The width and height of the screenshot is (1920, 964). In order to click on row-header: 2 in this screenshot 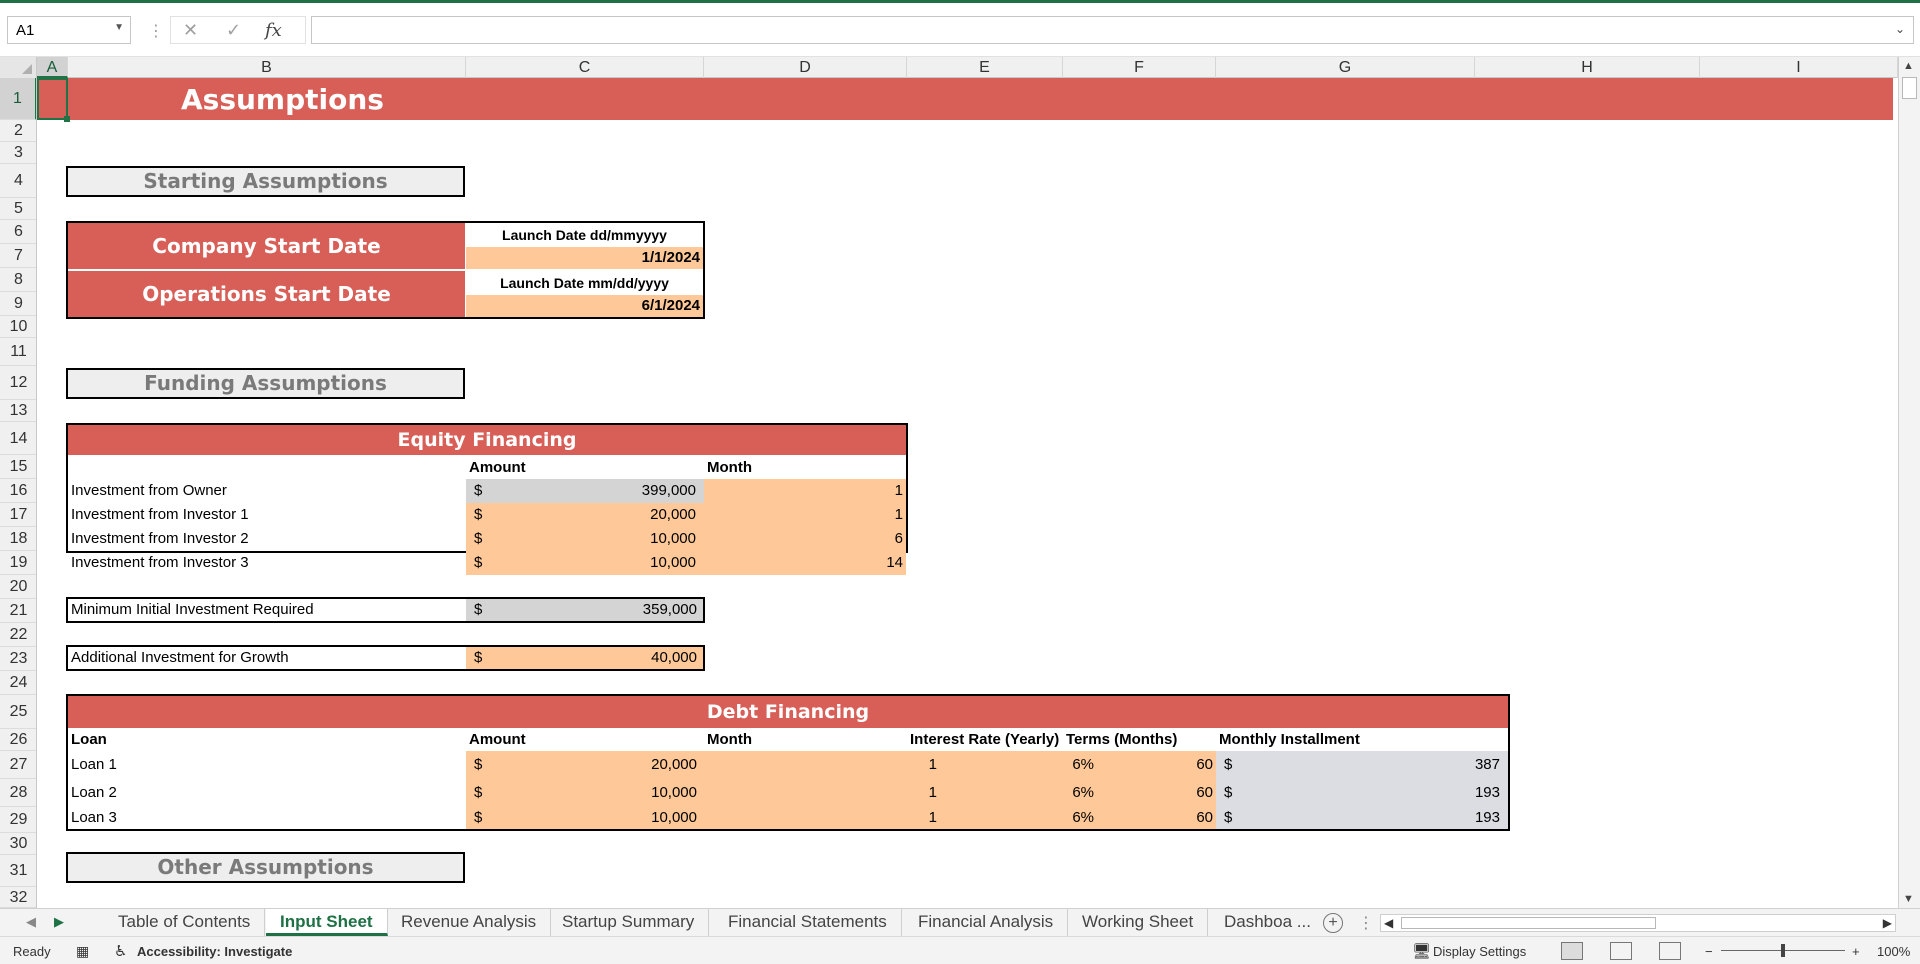, I will do `click(18, 131)`.